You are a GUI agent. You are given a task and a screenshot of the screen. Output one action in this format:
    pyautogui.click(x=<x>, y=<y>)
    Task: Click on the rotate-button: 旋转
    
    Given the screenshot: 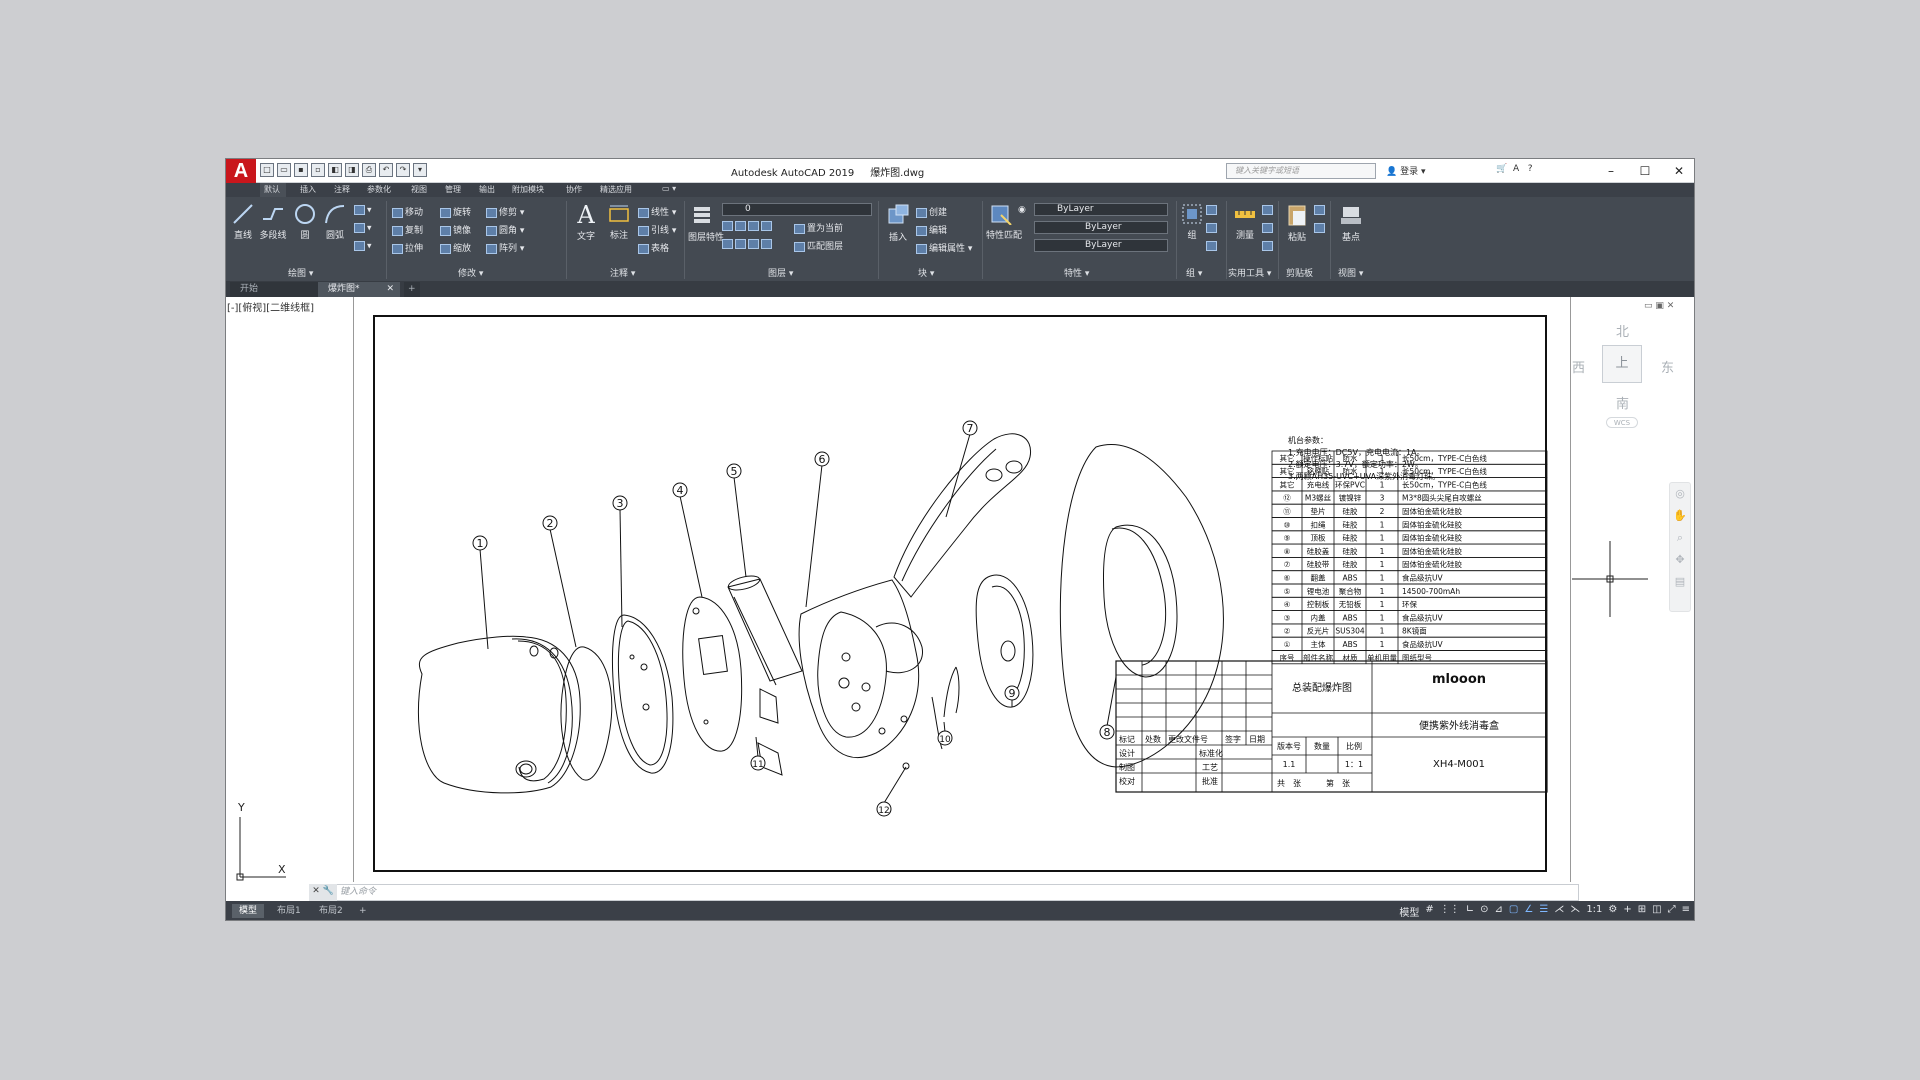 What is the action you would take?
    pyautogui.click(x=455, y=211)
    